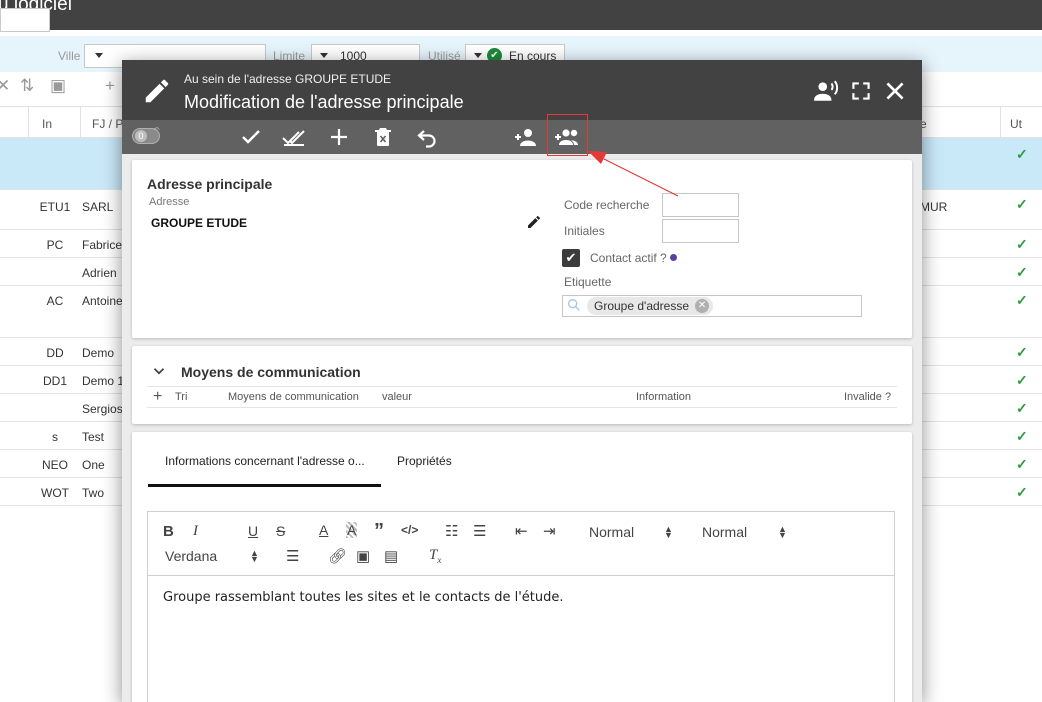 This screenshot has height=702, width=1042. What do you see at coordinates (549, 531) in the screenshot?
I see `indent-icon: ⇥` at bounding box center [549, 531].